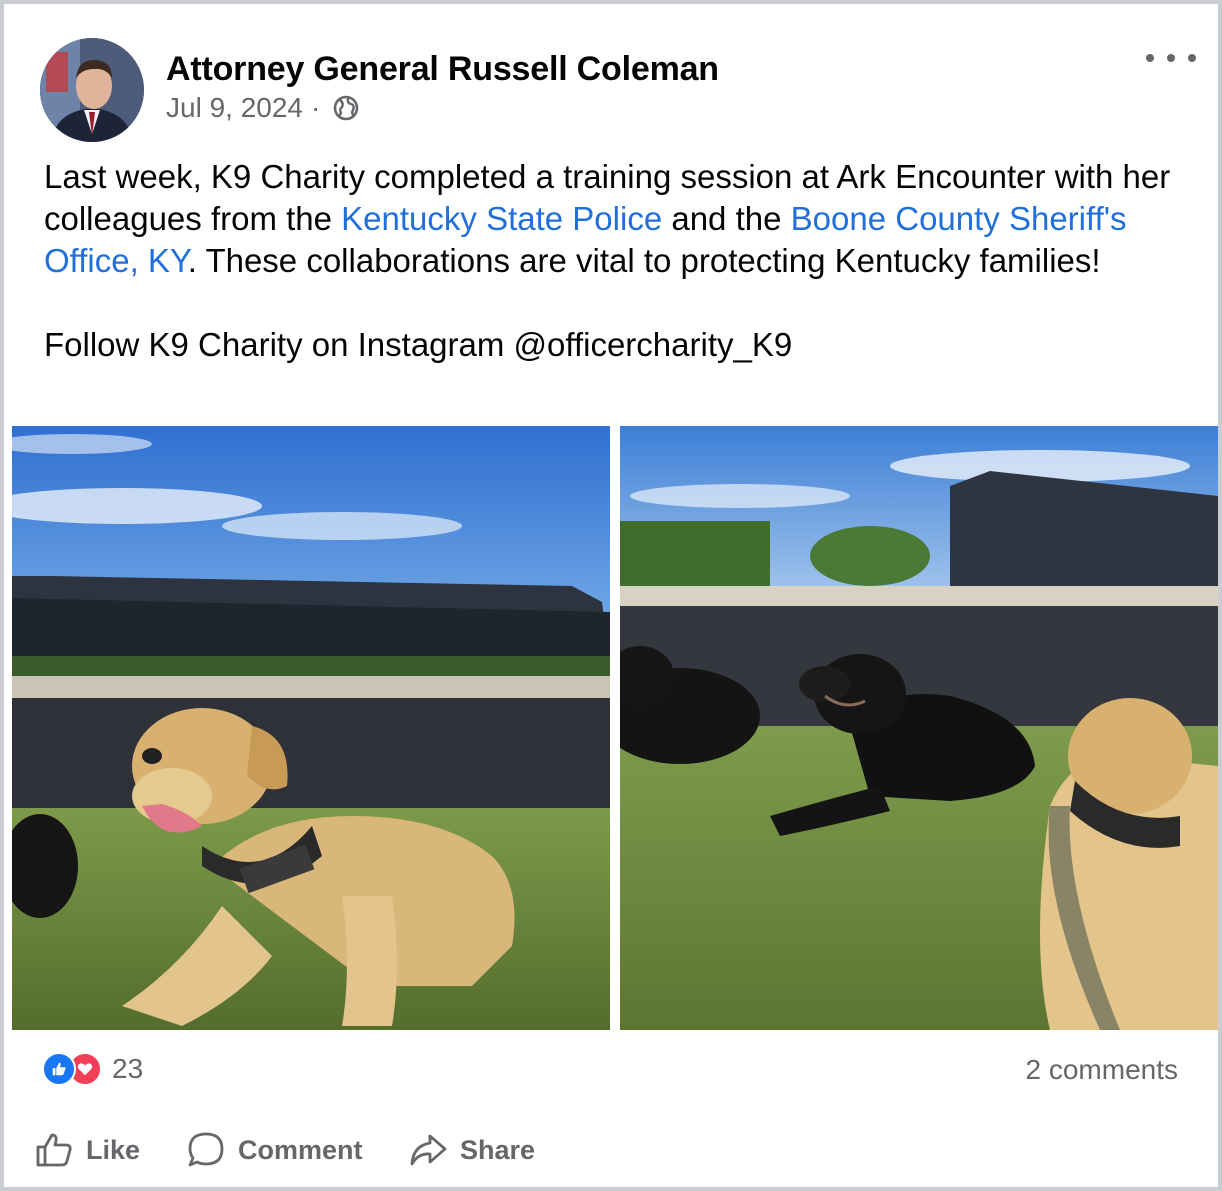 The width and height of the screenshot is (1222, 1191). I want to click on like-label: Like, so click(113, 1149).